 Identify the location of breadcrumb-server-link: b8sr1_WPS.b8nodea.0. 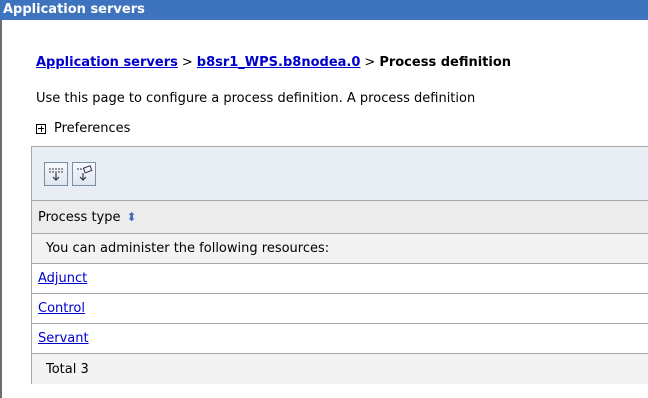
(279, 62).